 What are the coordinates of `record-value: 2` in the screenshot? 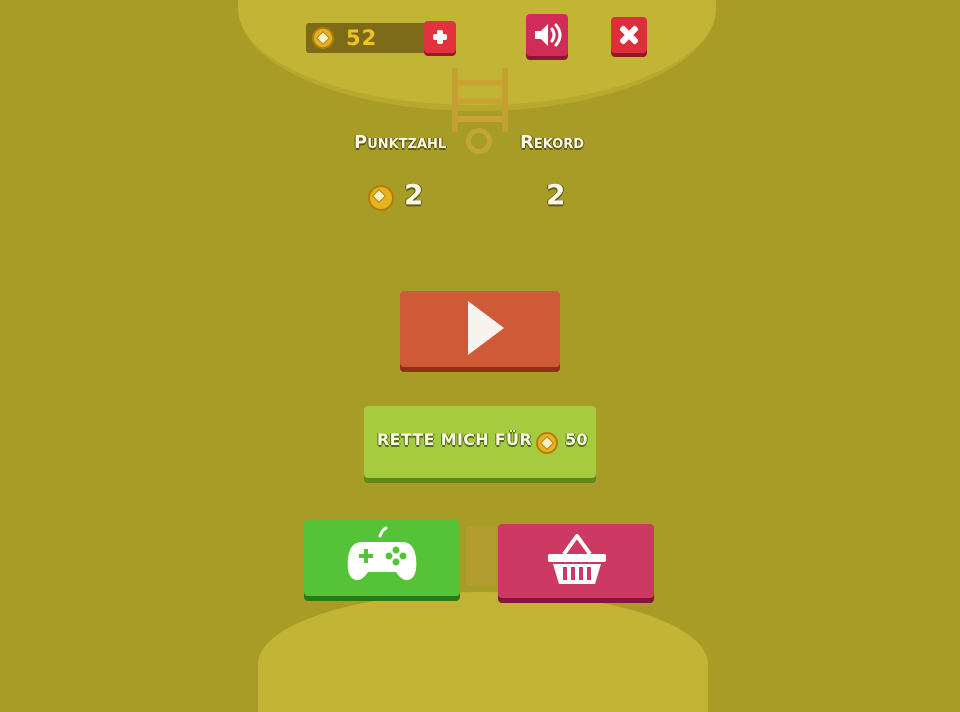 It's located at (556, 194).